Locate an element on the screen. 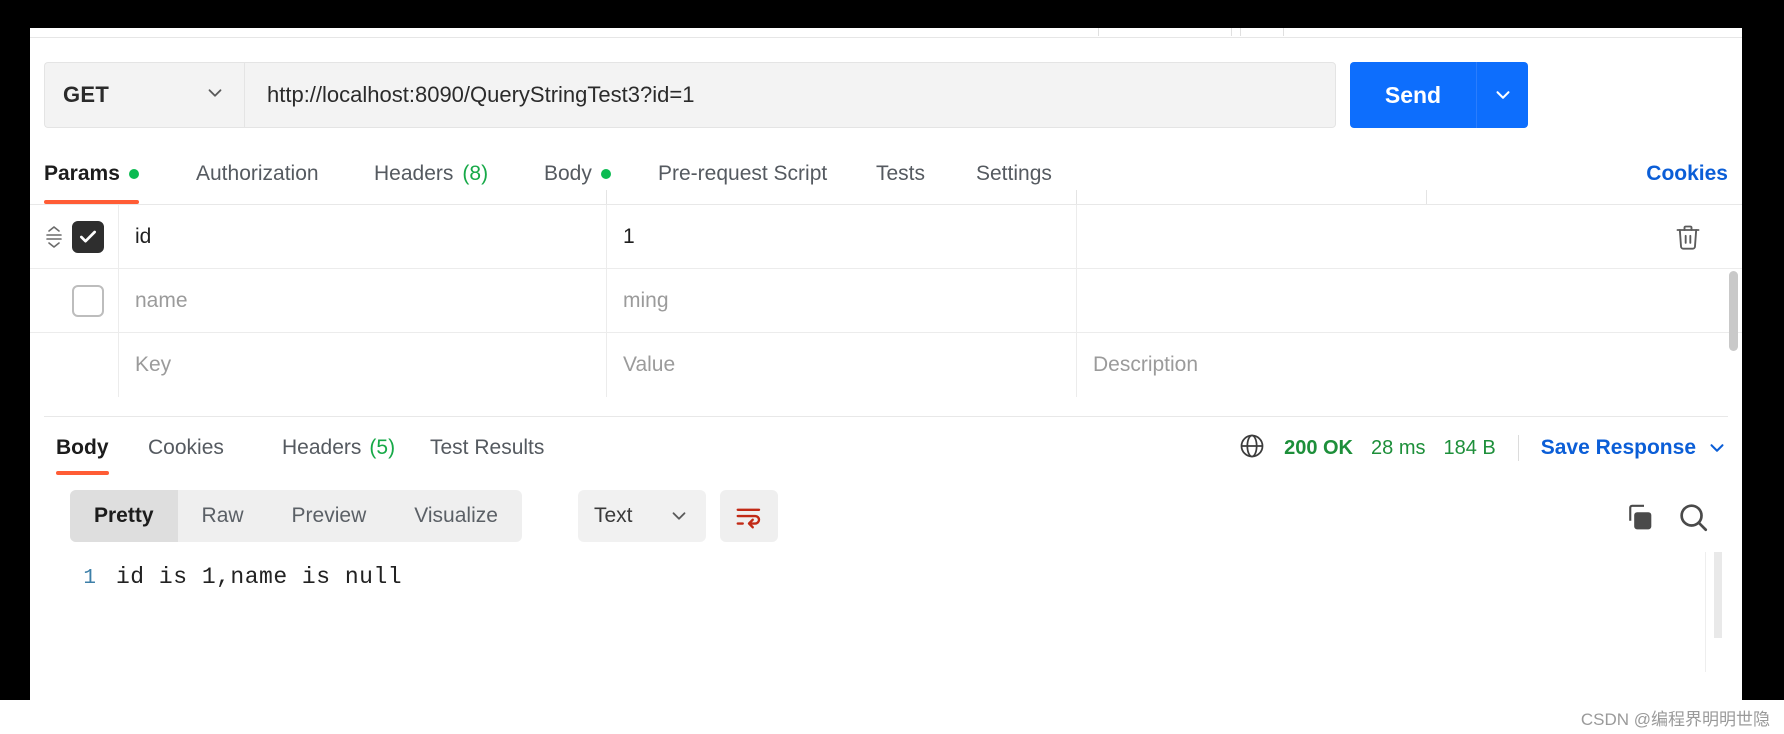 The width and height of the screenshot is (1784, 734). row-value-text: ming is located at coordinates (646, 300).